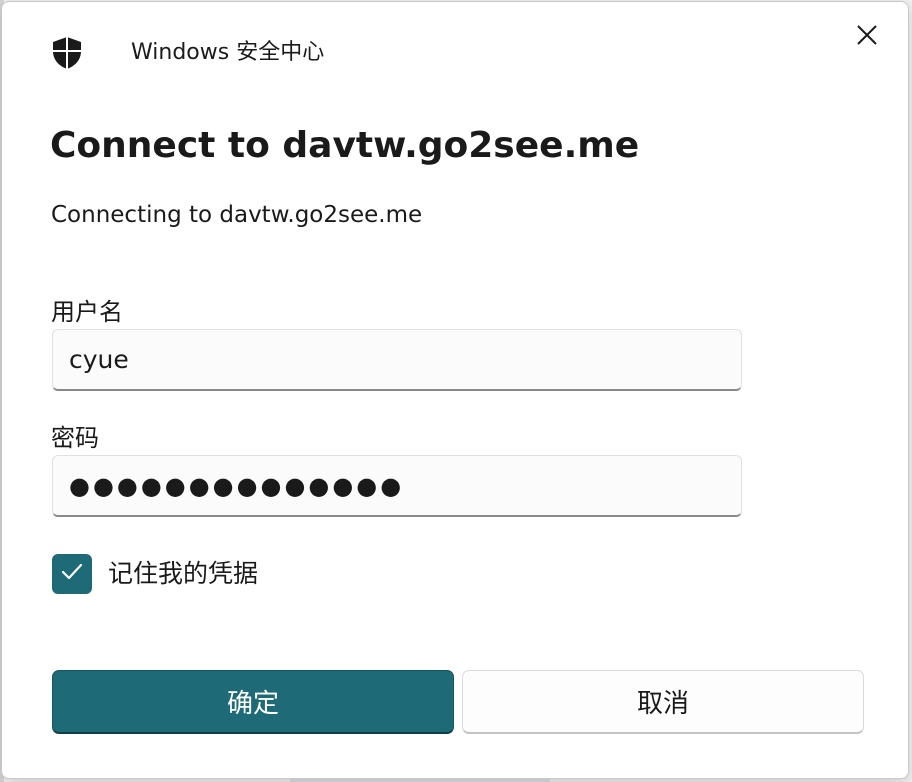 The height and width of the screenshot is (782, 912). I want to click on password-input, so click(397, 486).